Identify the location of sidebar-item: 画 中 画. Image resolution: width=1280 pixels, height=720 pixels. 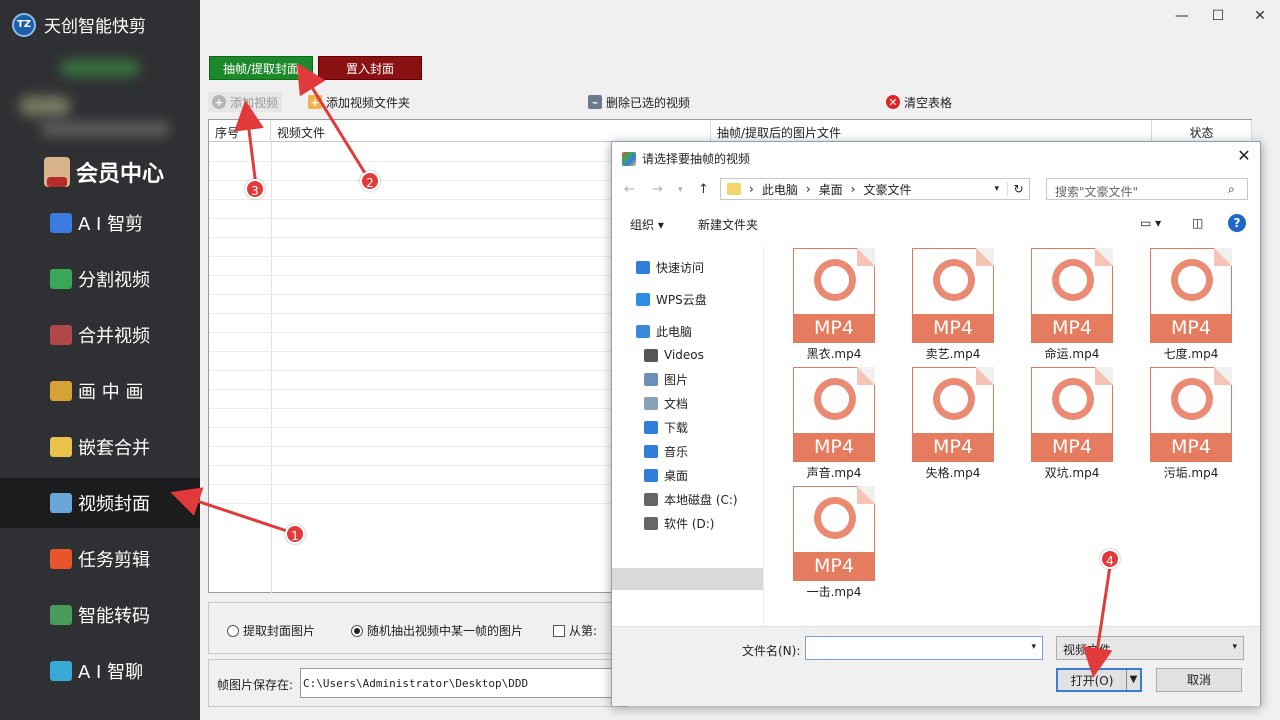
(100, 391).